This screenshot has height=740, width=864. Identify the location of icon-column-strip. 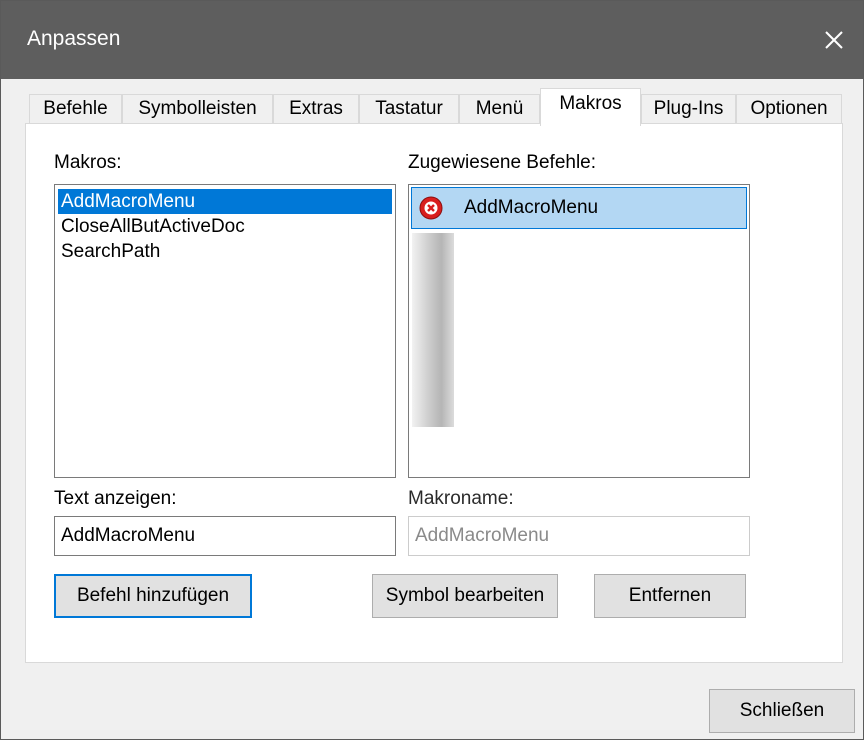
(433, 330).